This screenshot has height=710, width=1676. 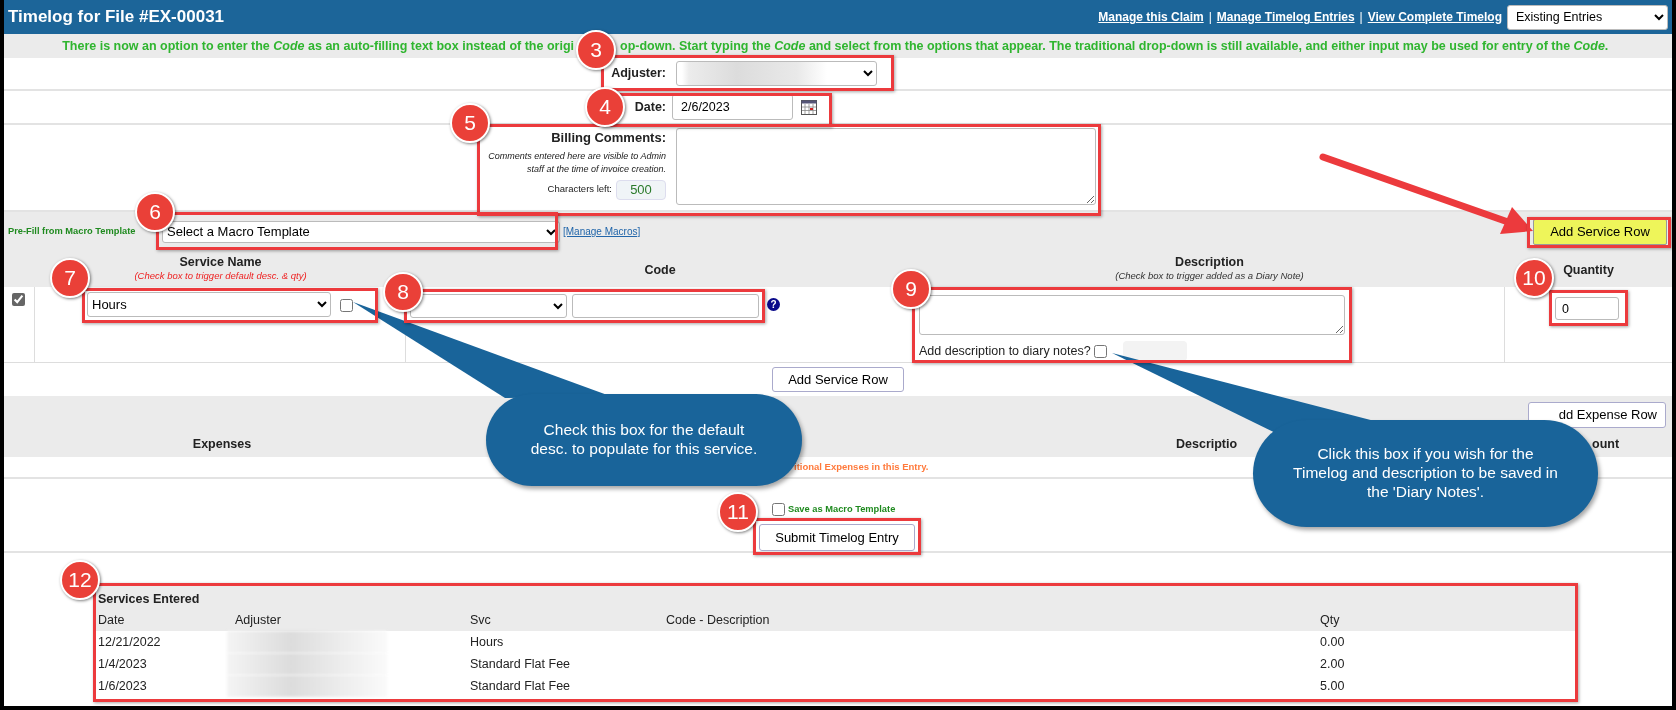 What do you see at coordinates (809, 107) in the screenshot?
I see `calendar-icon` at bounding box center [809, 107].